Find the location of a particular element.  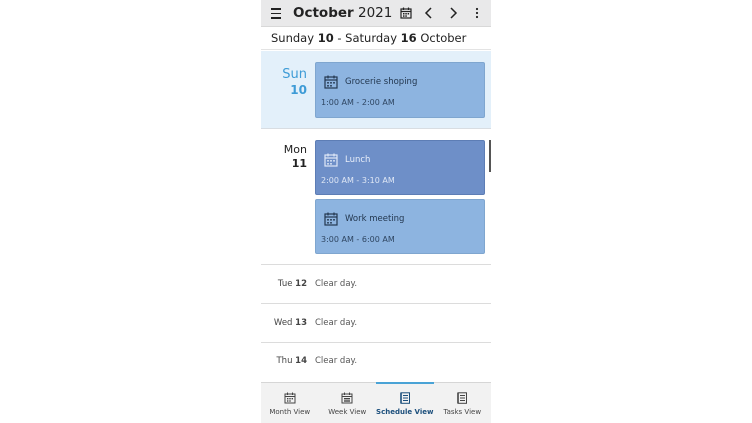

schedule-view-icon is located at coordinates (404, 398).